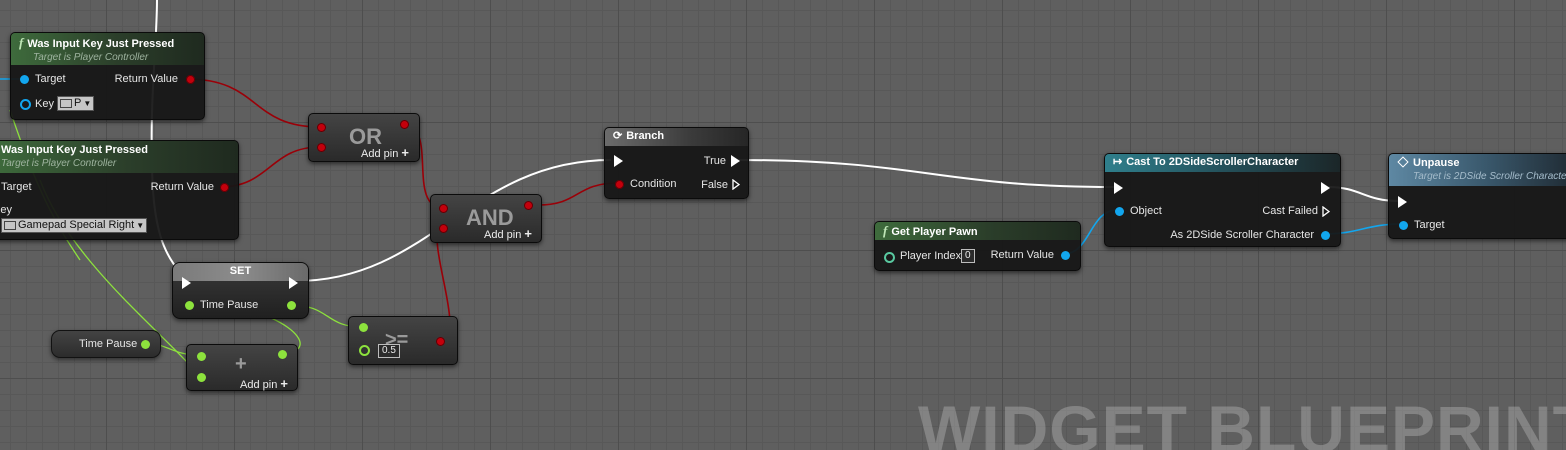 Image resolution: width=1566 pixels, height=450 pixels. What do you see at coordinates (1290, 211) in the screenshot?
I see `cast-failed-label: Cast Failed` at bounding box center [1290, 211].